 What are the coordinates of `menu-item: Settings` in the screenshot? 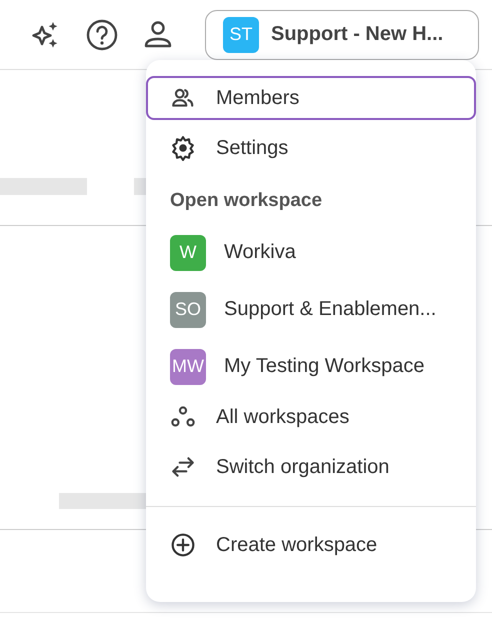 It's located at (311, 148).